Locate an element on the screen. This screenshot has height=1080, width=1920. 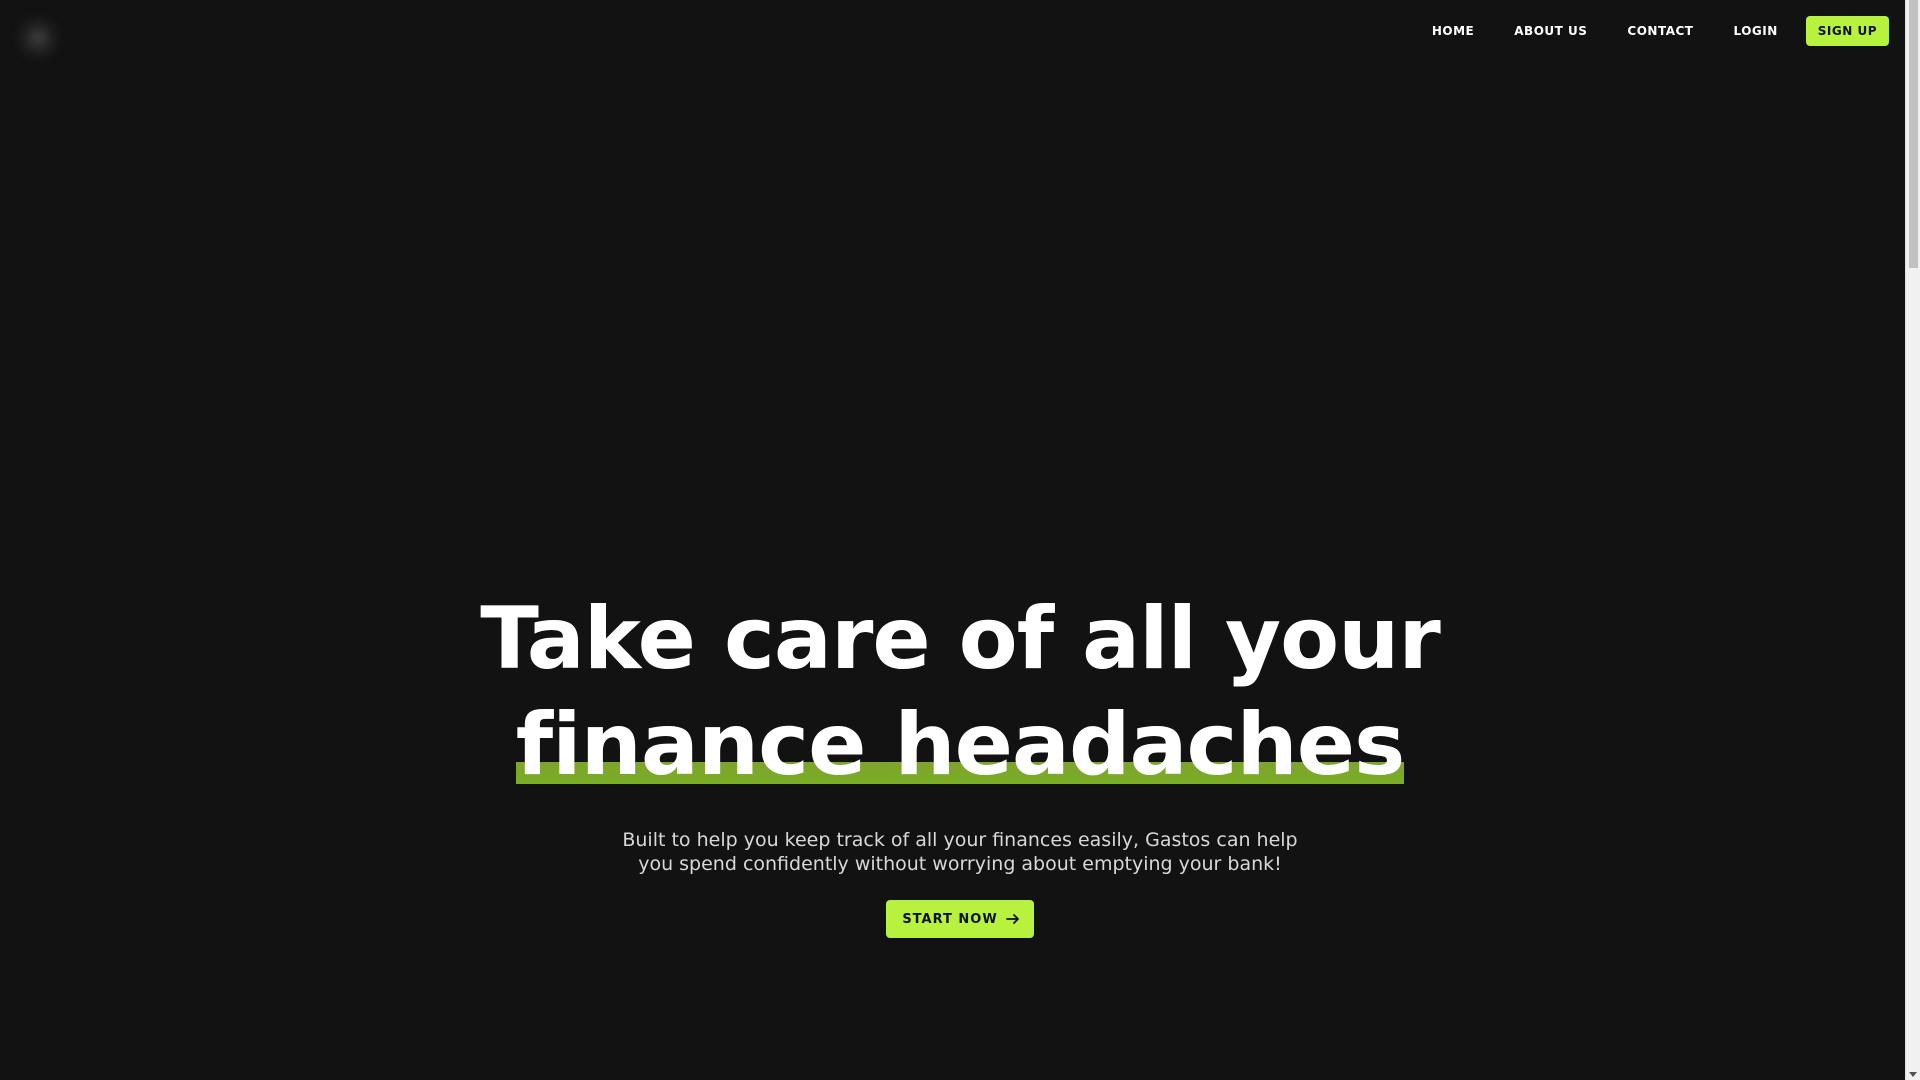
top-navbar: HOME ABOUT US CONTACT LOGIN SIGN UP is located at coordinates (1660, 31).